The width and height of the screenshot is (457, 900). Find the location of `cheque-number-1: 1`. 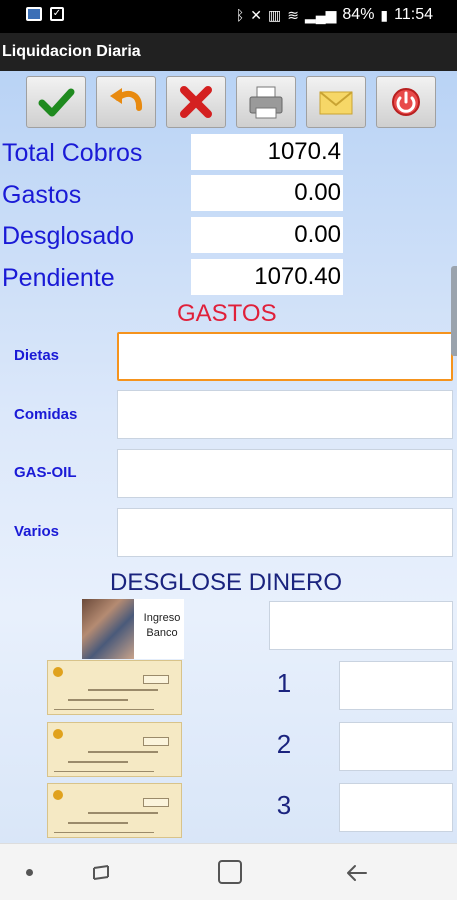

cheque-number-1: 1 is located at coordinates (284, 683).